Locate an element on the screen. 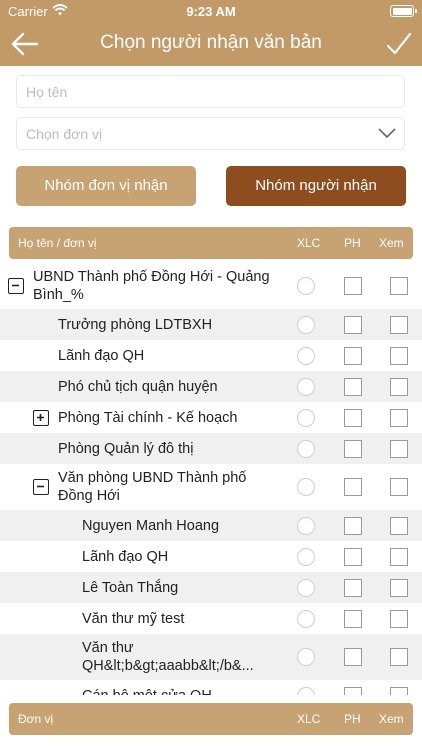 The image size is (422, 750). row-label: Phó chủ tịch quận huyện is located at coordinates (138, 386).